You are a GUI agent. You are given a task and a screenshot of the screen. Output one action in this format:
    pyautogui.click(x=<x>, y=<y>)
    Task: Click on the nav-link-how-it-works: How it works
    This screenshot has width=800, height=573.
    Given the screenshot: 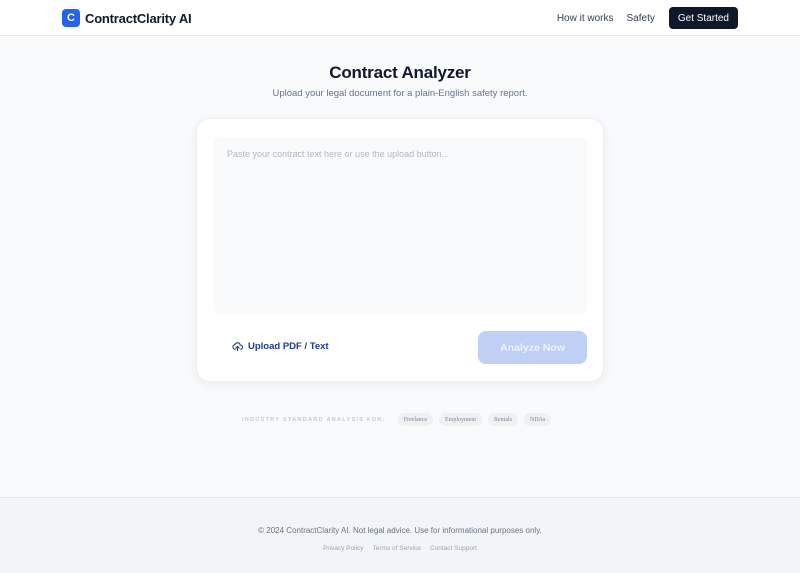 What is the action you would take?
    pyautogui.click(x=585, y=18)
    